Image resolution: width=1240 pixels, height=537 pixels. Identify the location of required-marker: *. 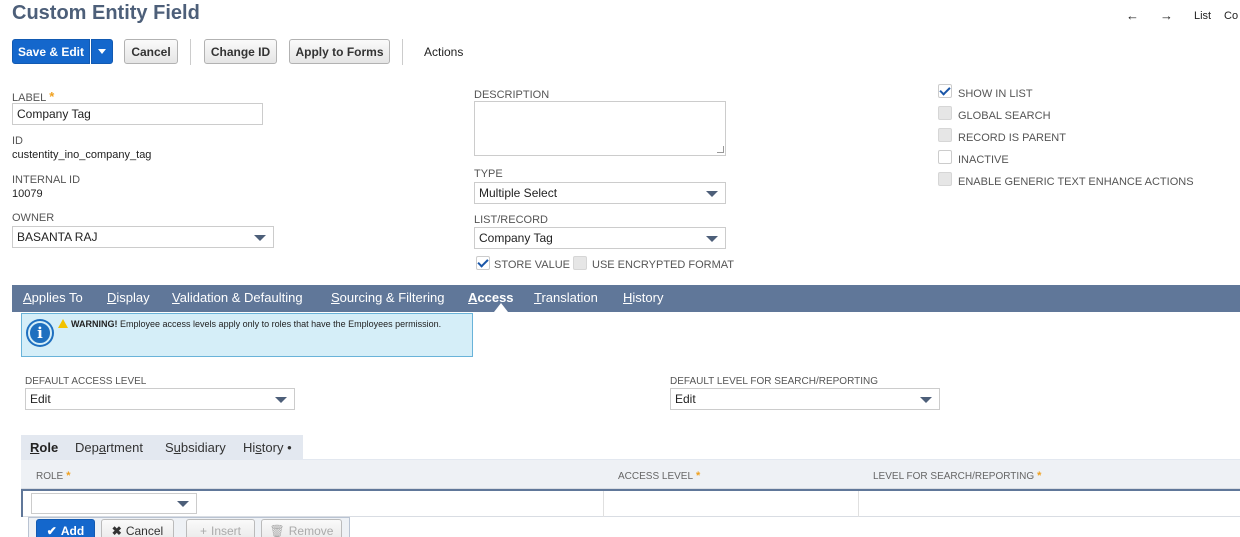
(52, 96).